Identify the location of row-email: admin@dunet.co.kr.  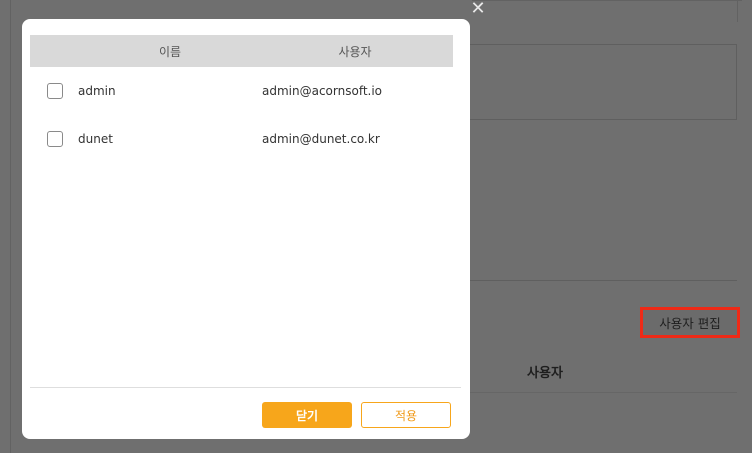
(321, 139).